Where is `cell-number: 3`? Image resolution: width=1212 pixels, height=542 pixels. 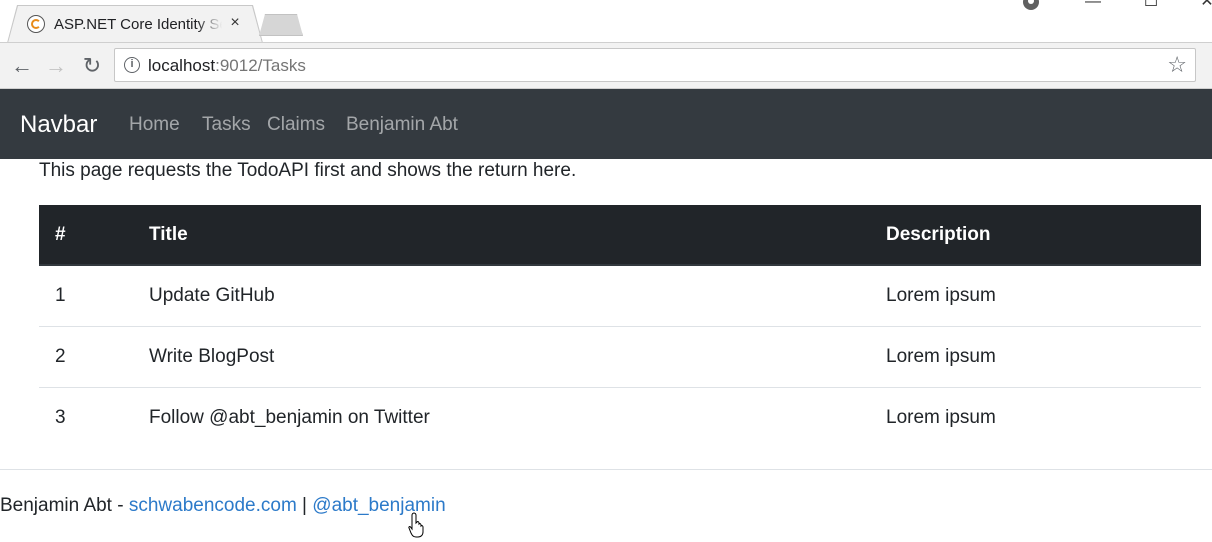 cell-number: 3 is located at coordinates (94, 417).